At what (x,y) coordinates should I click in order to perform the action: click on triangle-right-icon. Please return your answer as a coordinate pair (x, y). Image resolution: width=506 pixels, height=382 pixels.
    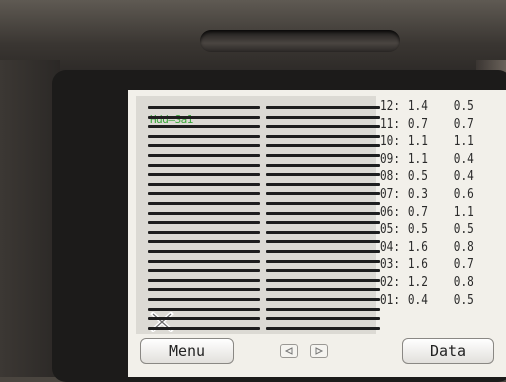
    Looking at the image, I should click on (319, 351).